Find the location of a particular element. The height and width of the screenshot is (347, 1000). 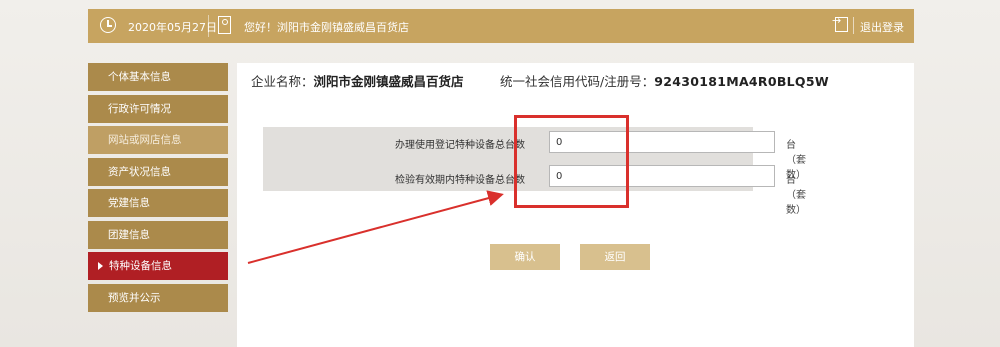

sidebar-item-label: 特种设备信息 is located at coordinates (140, 266).